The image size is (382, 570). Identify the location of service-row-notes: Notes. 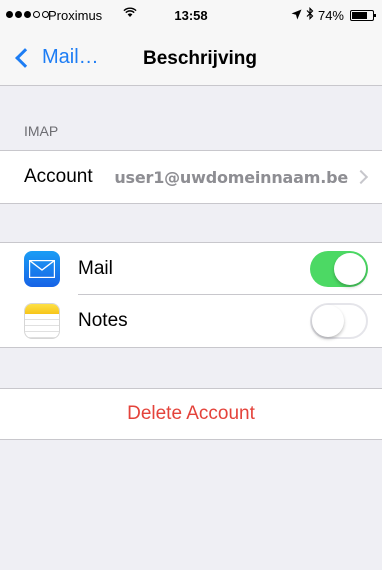
(191, 321).